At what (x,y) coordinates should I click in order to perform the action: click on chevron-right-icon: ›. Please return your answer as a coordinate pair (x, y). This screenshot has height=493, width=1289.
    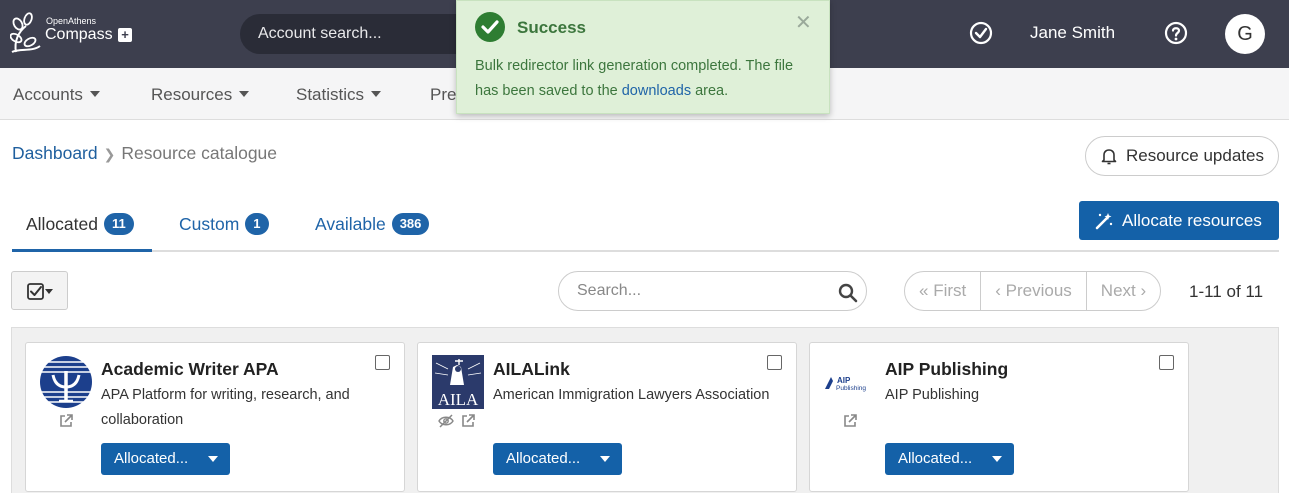
    Looking at the image, I should click on (1143, 290).